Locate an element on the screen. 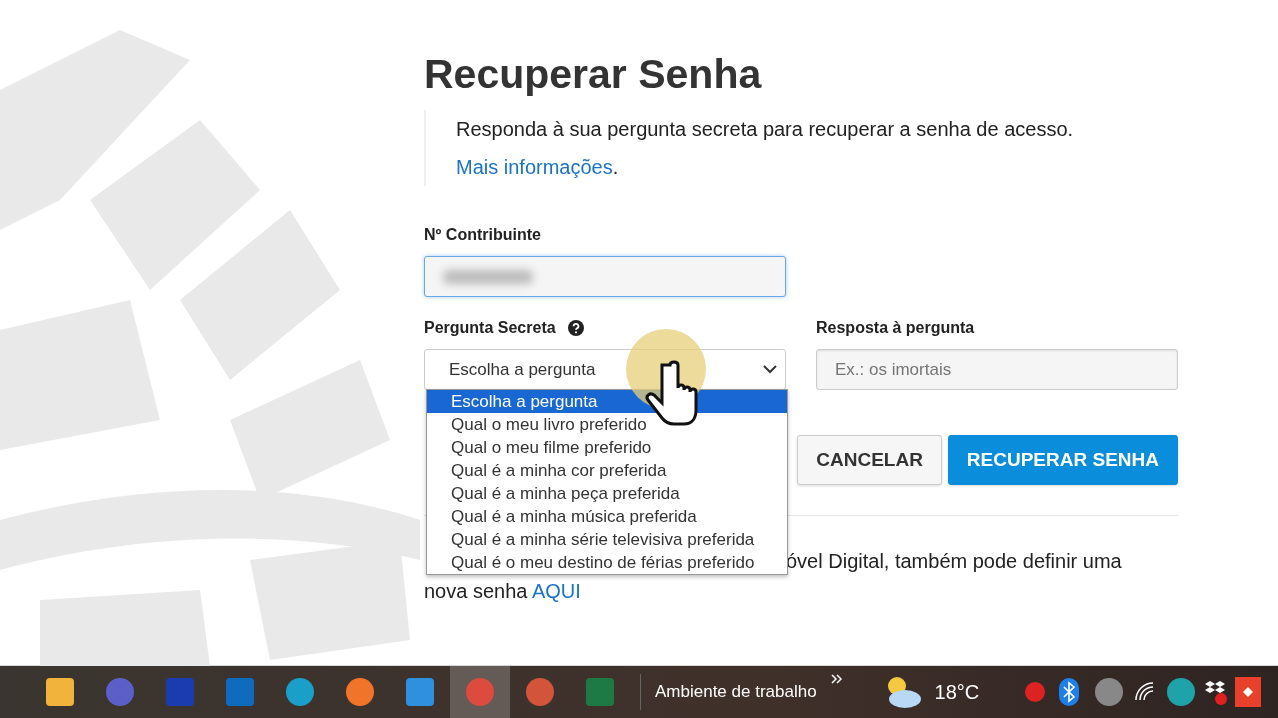  dropdown-option: Qual é a minha peça preferida is located at coordinates (607, 493).